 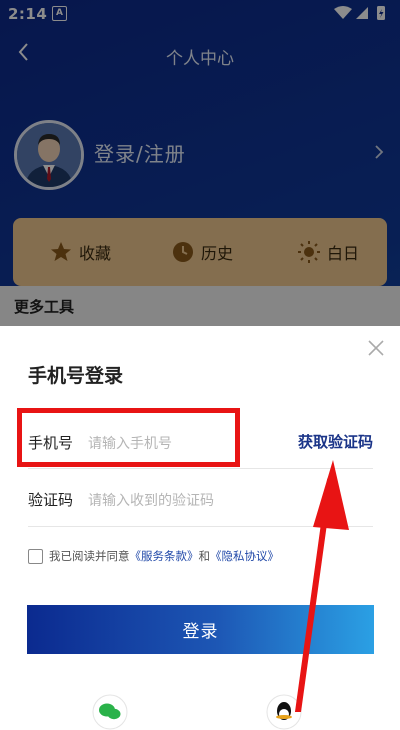 I want to click on code-divider, so click(x=200, y=526).